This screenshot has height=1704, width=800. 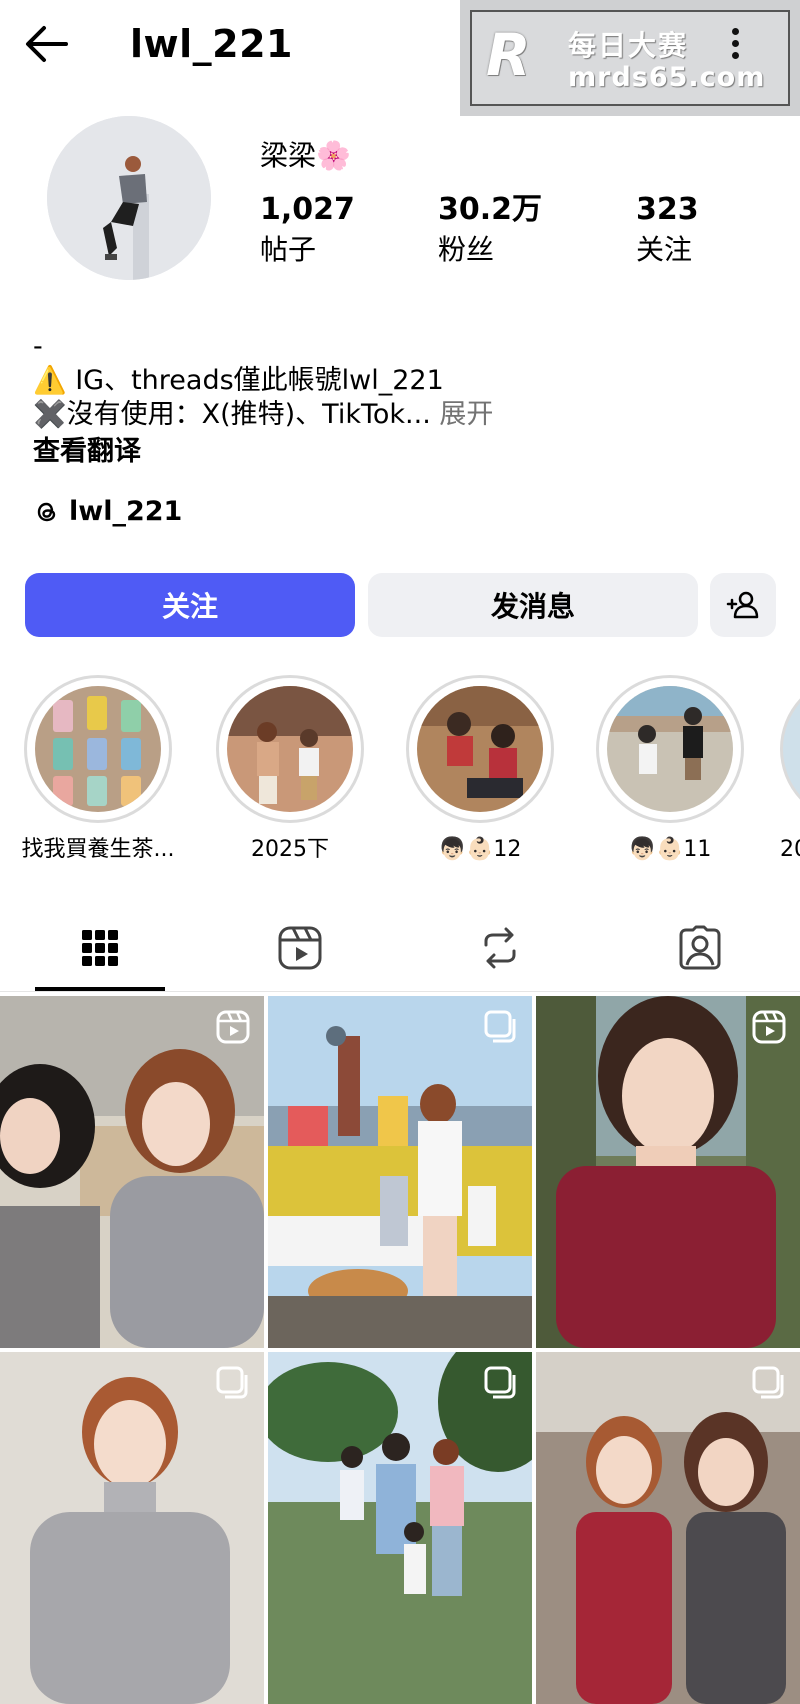 What do you see at coordinates (47, 44) in the screenshot?
I see `back-arrow-icon` at bounding box center [47, 44].